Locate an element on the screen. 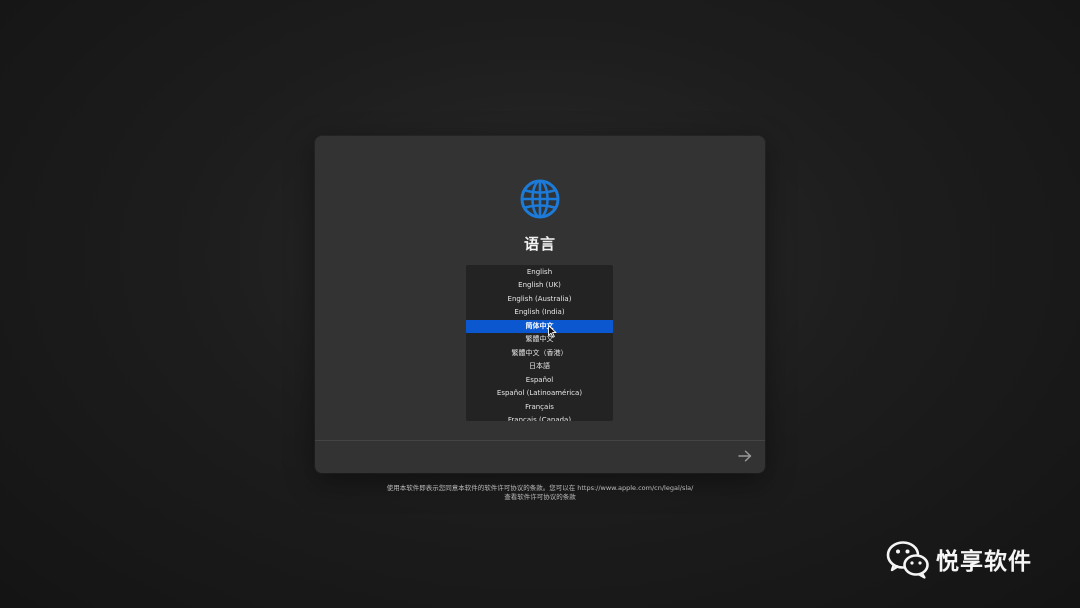  language-option: English (India) is located at coordinates (539, 313).